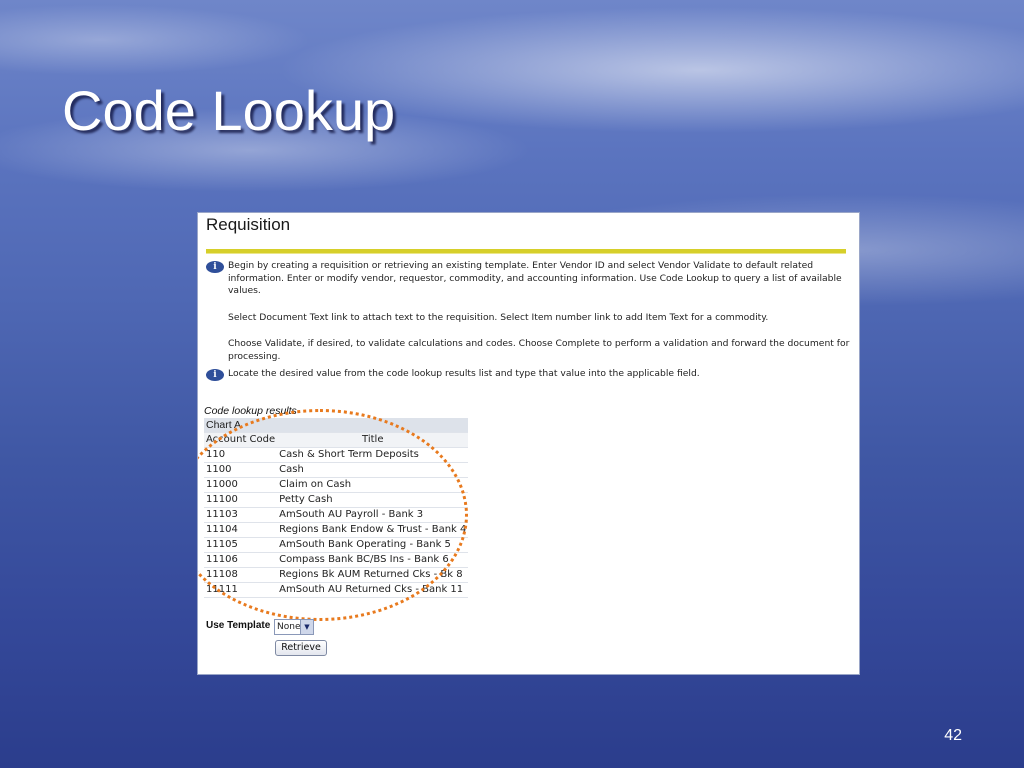  I want to click on account-code-cell: 110, so click(241, 455).